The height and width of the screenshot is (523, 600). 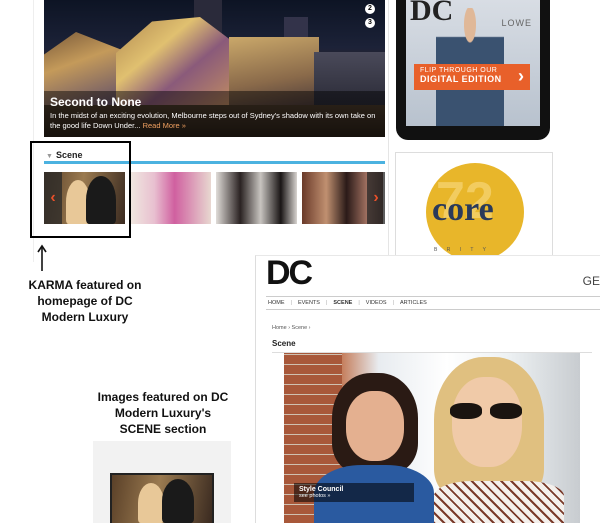 I want to click on header-link-partial: GE, so click(x=591, y=281).